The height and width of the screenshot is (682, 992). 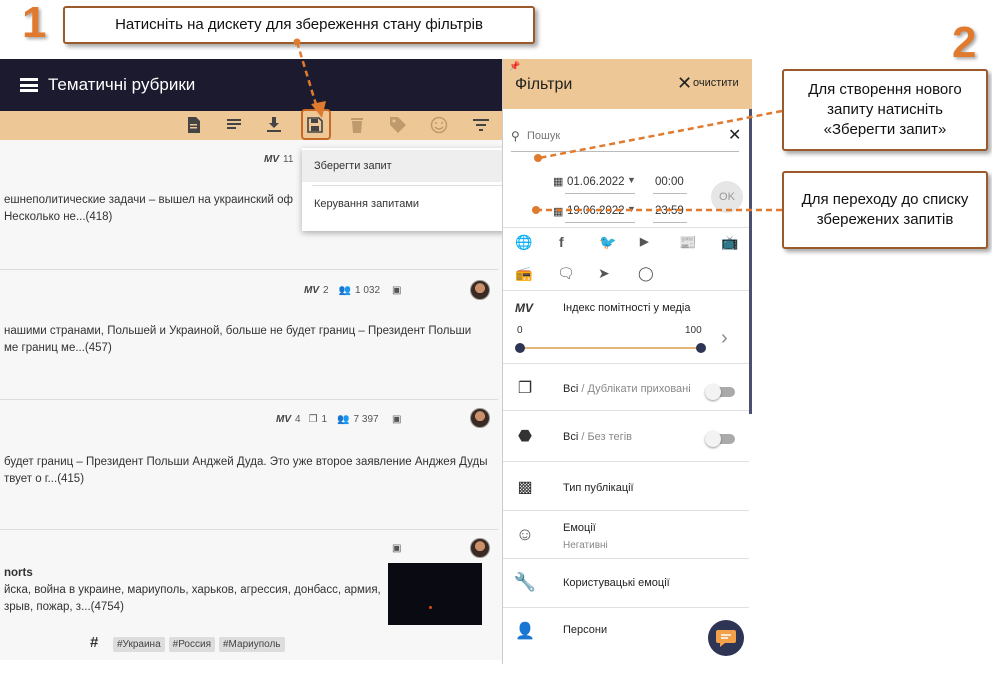 I want to click on connector-arrows, so click(x=538, y=126).